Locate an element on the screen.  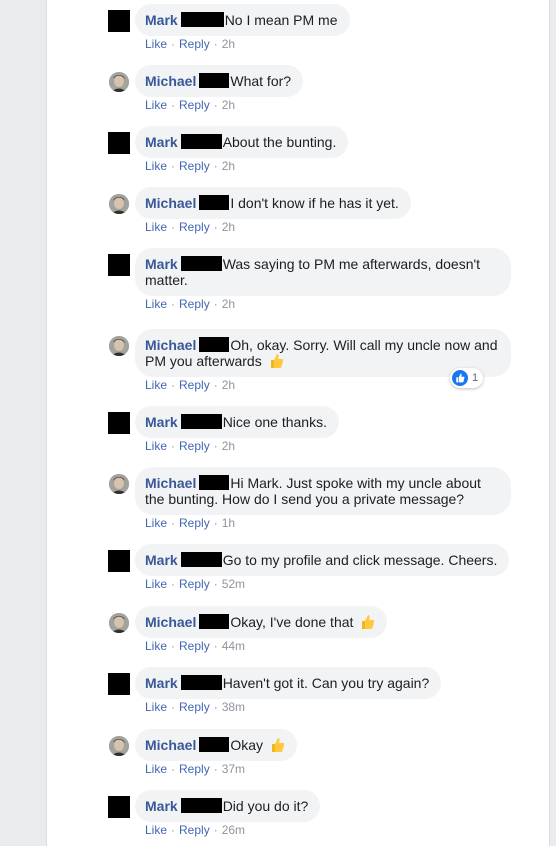
comment-actions: Like · Reply · 26m is located at coordinates (195, 830).